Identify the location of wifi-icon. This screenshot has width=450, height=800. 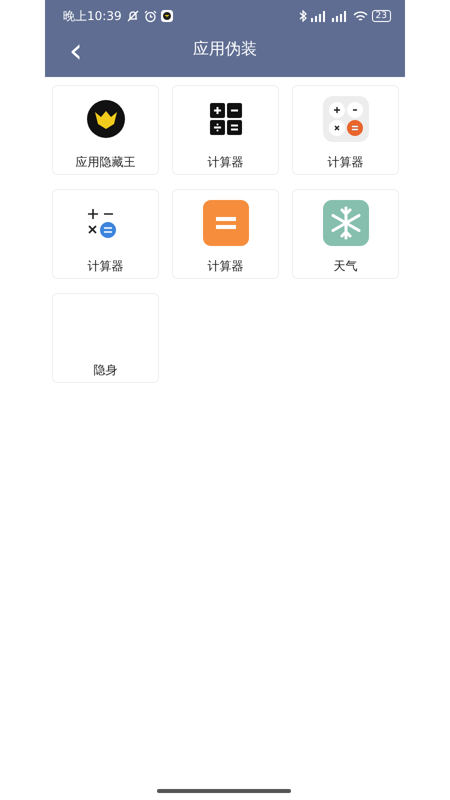
(360, 16).